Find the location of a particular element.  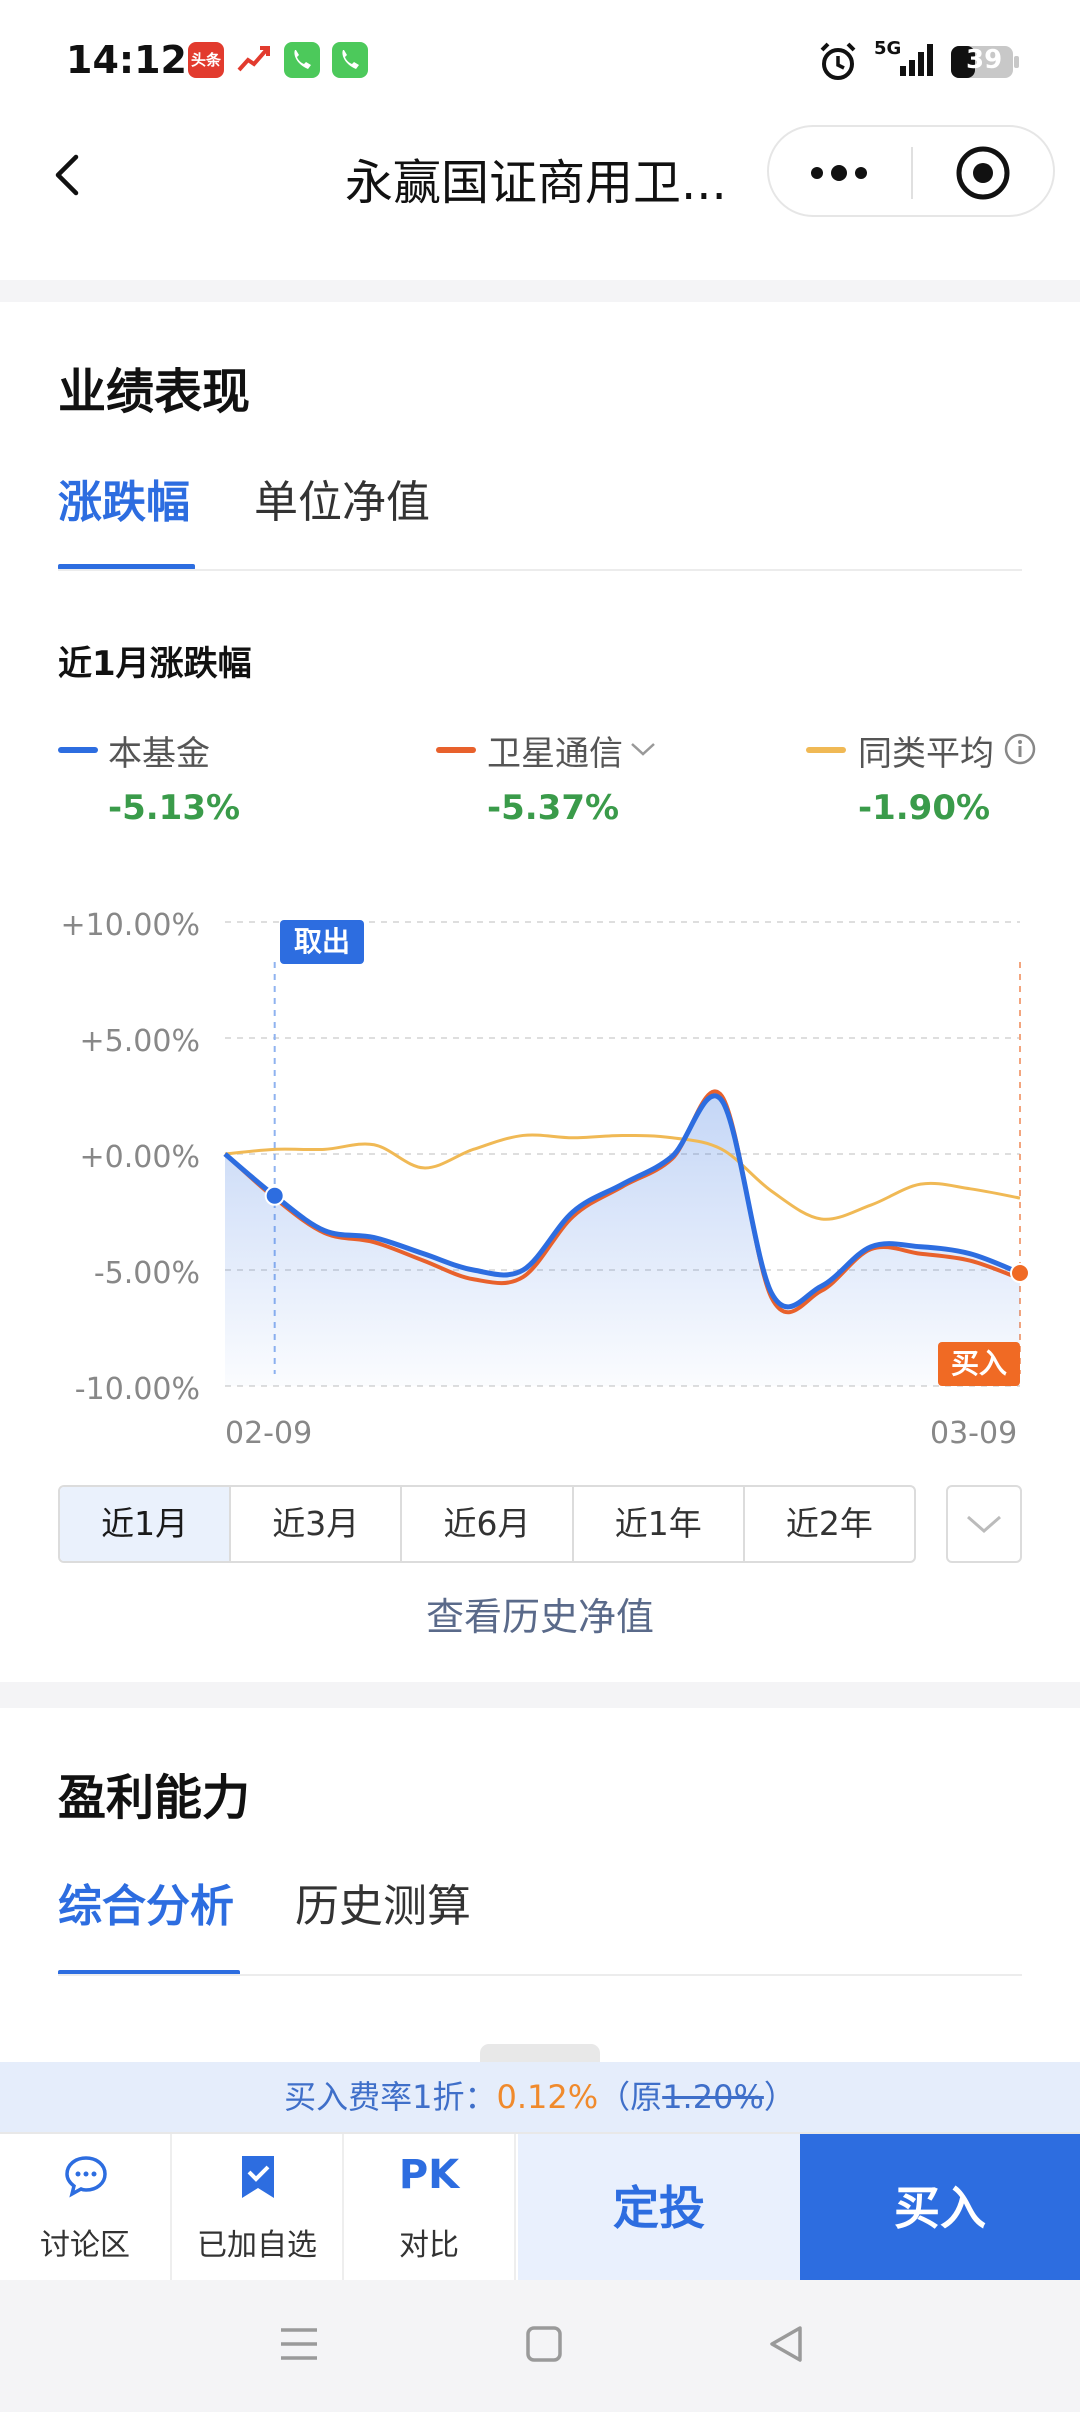

history-nav-link: 查看历史净值 is located at coordinates (540, 1613).